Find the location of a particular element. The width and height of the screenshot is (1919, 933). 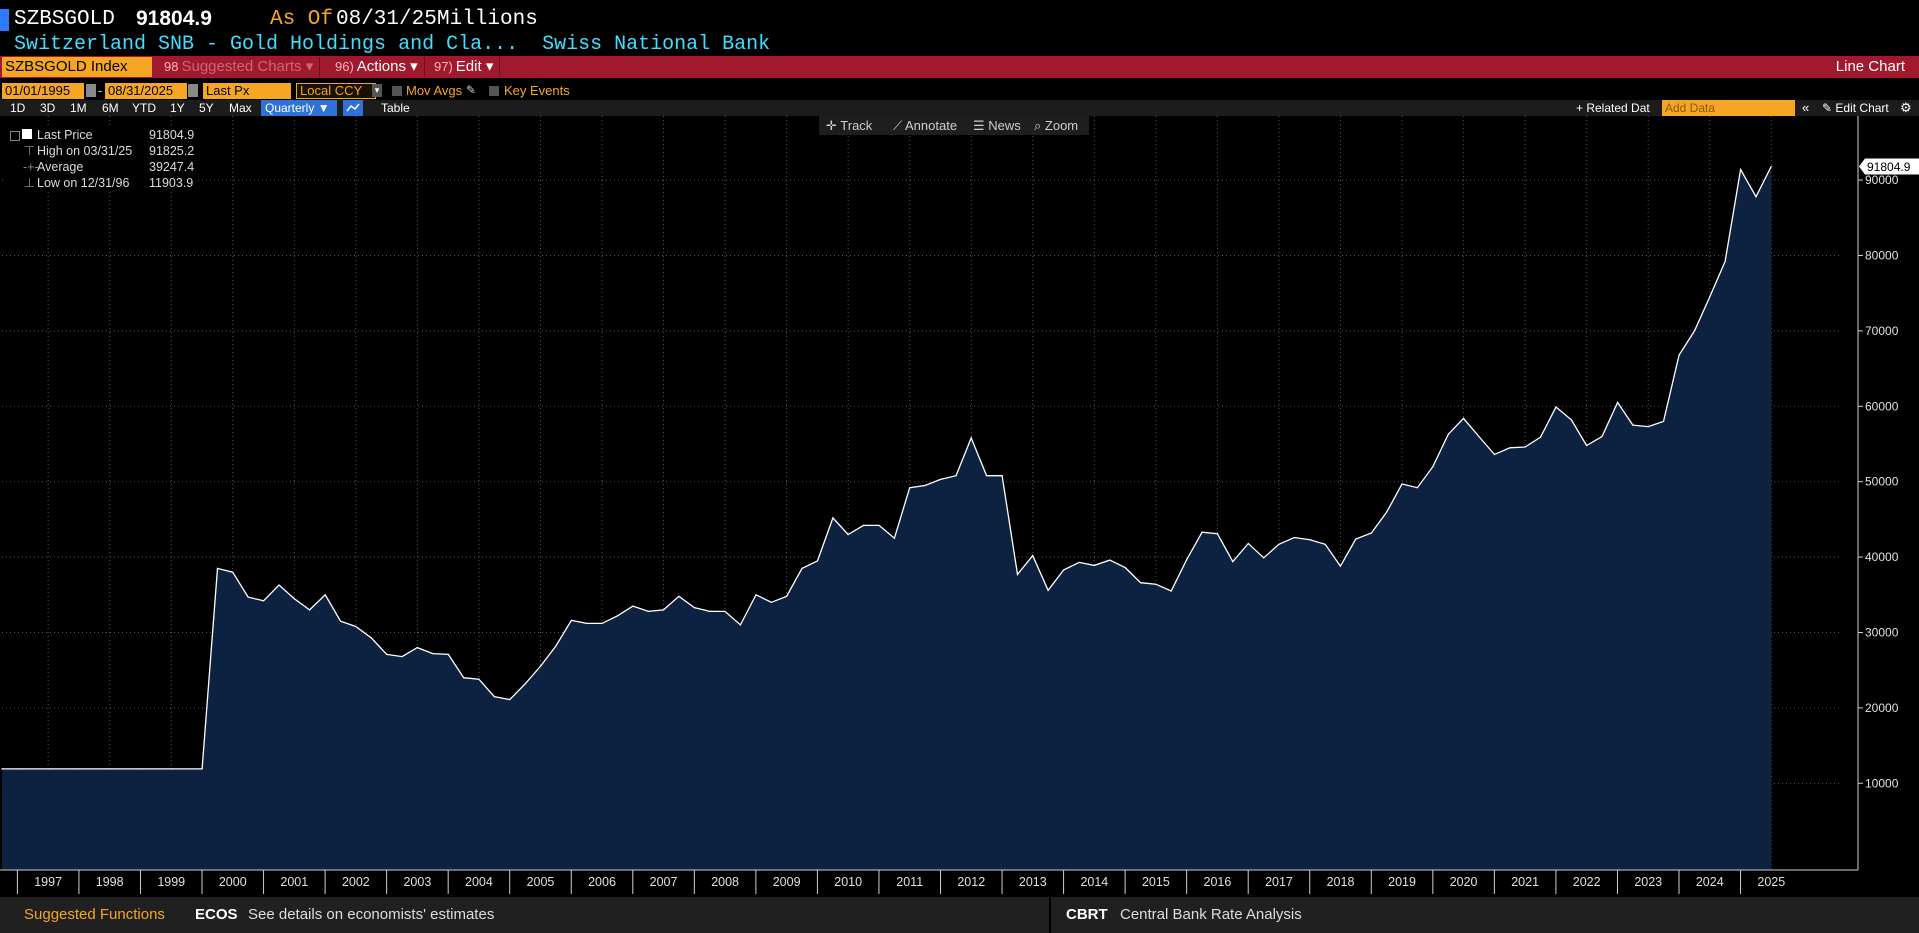

edit-chart-label: Edit Chart is located at coordinates (1862, 108).